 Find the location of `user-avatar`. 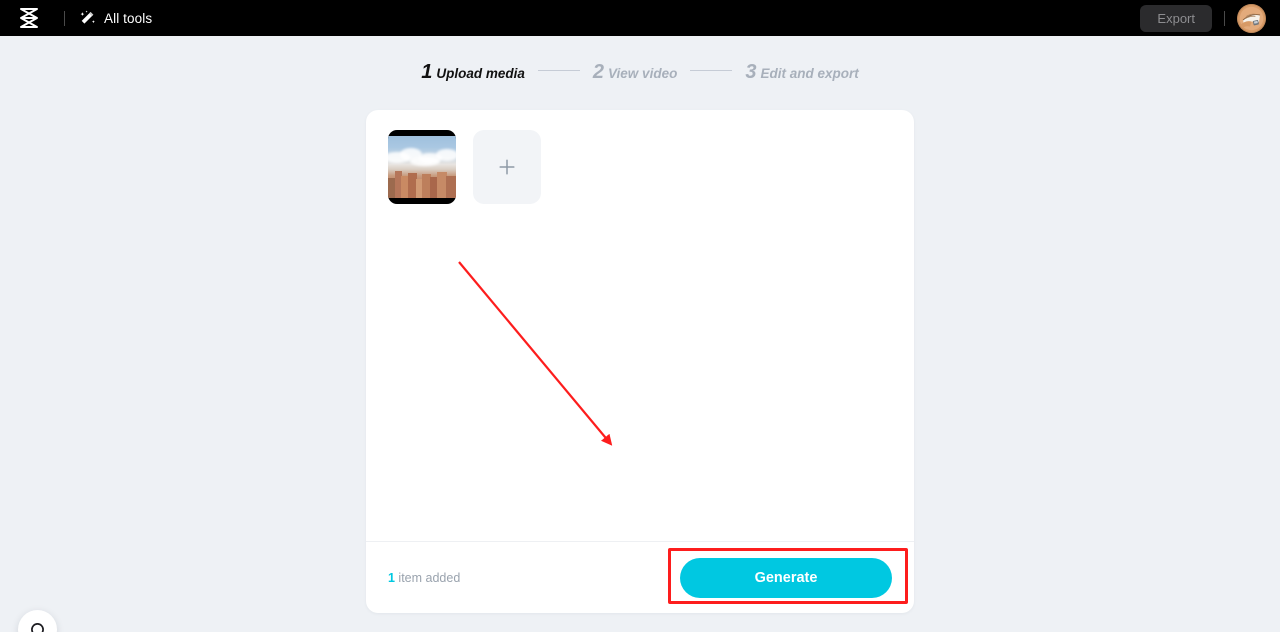

user-avatar is located at coordinates (1251, 18).